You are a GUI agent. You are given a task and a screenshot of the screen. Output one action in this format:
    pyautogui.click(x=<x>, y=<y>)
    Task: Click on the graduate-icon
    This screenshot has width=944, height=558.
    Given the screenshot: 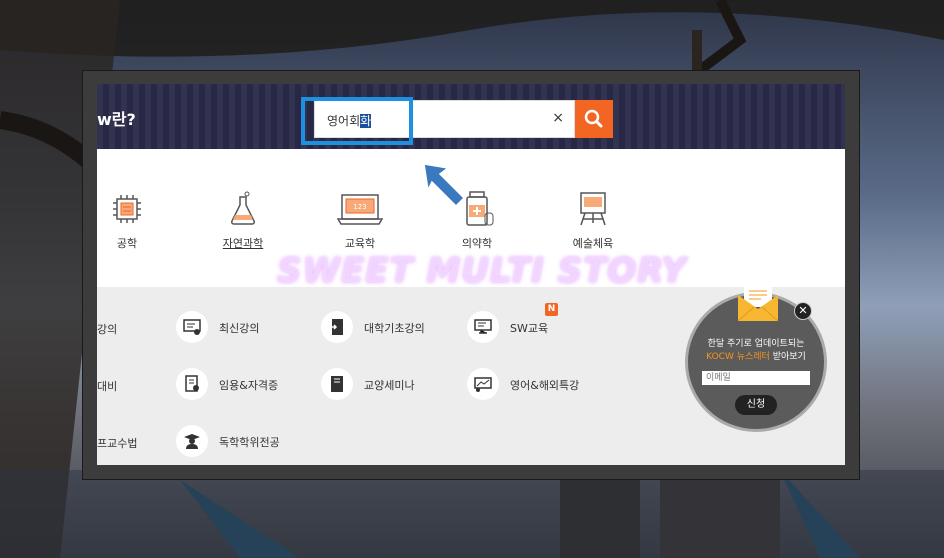 What is the action you would take?
    pyautogui.click(x=192, y=441)
    